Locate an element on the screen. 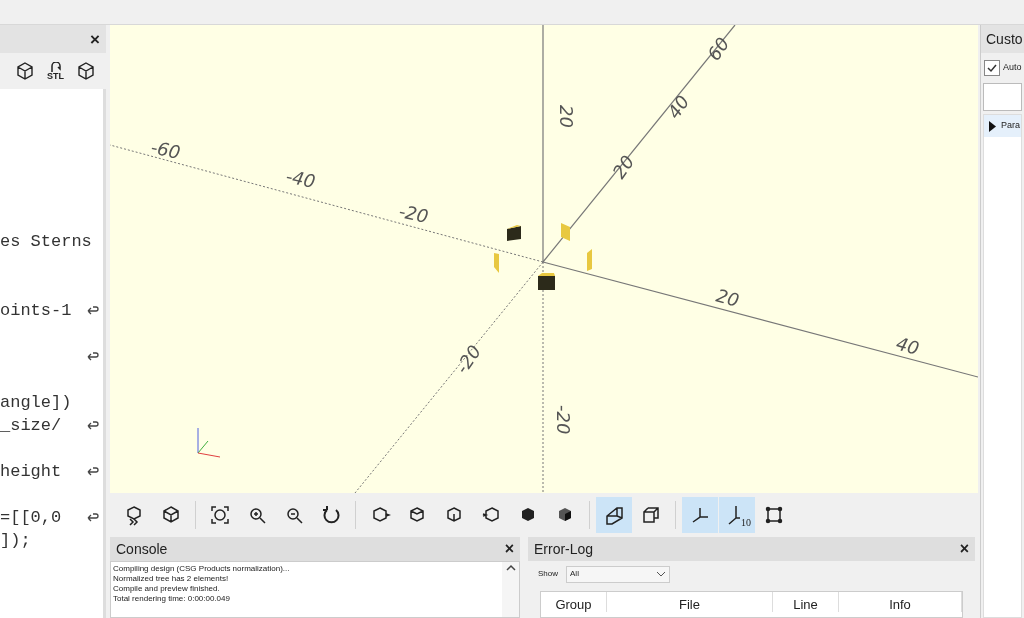 The image size is (1024, 618). console-line: Compile and preview finished. is located at coordinates (167, 589).